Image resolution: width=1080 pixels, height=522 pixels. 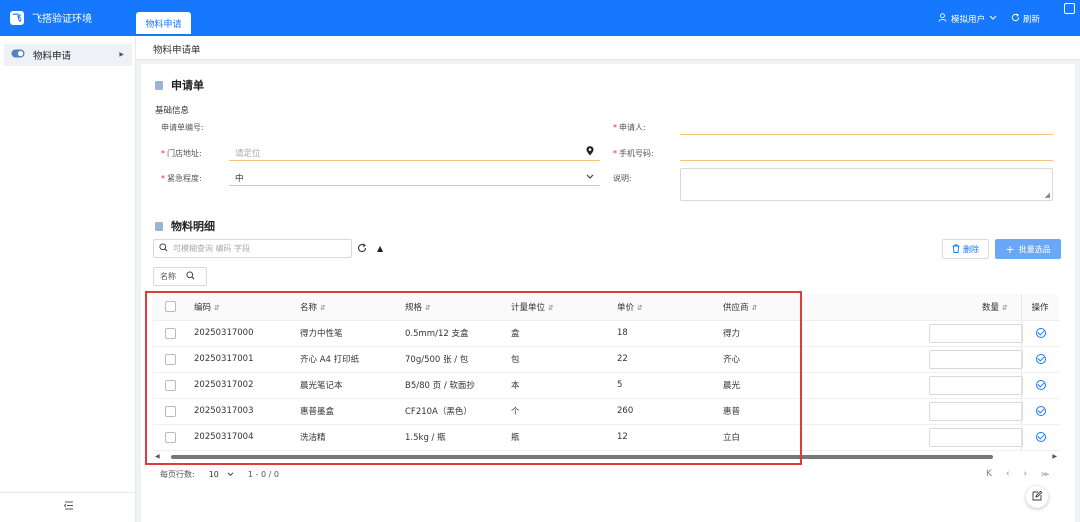 What do you see at coordinates (622, 178) in the screenshot?
I see `remark-label: 说明:` at bounding box center [622, 178].